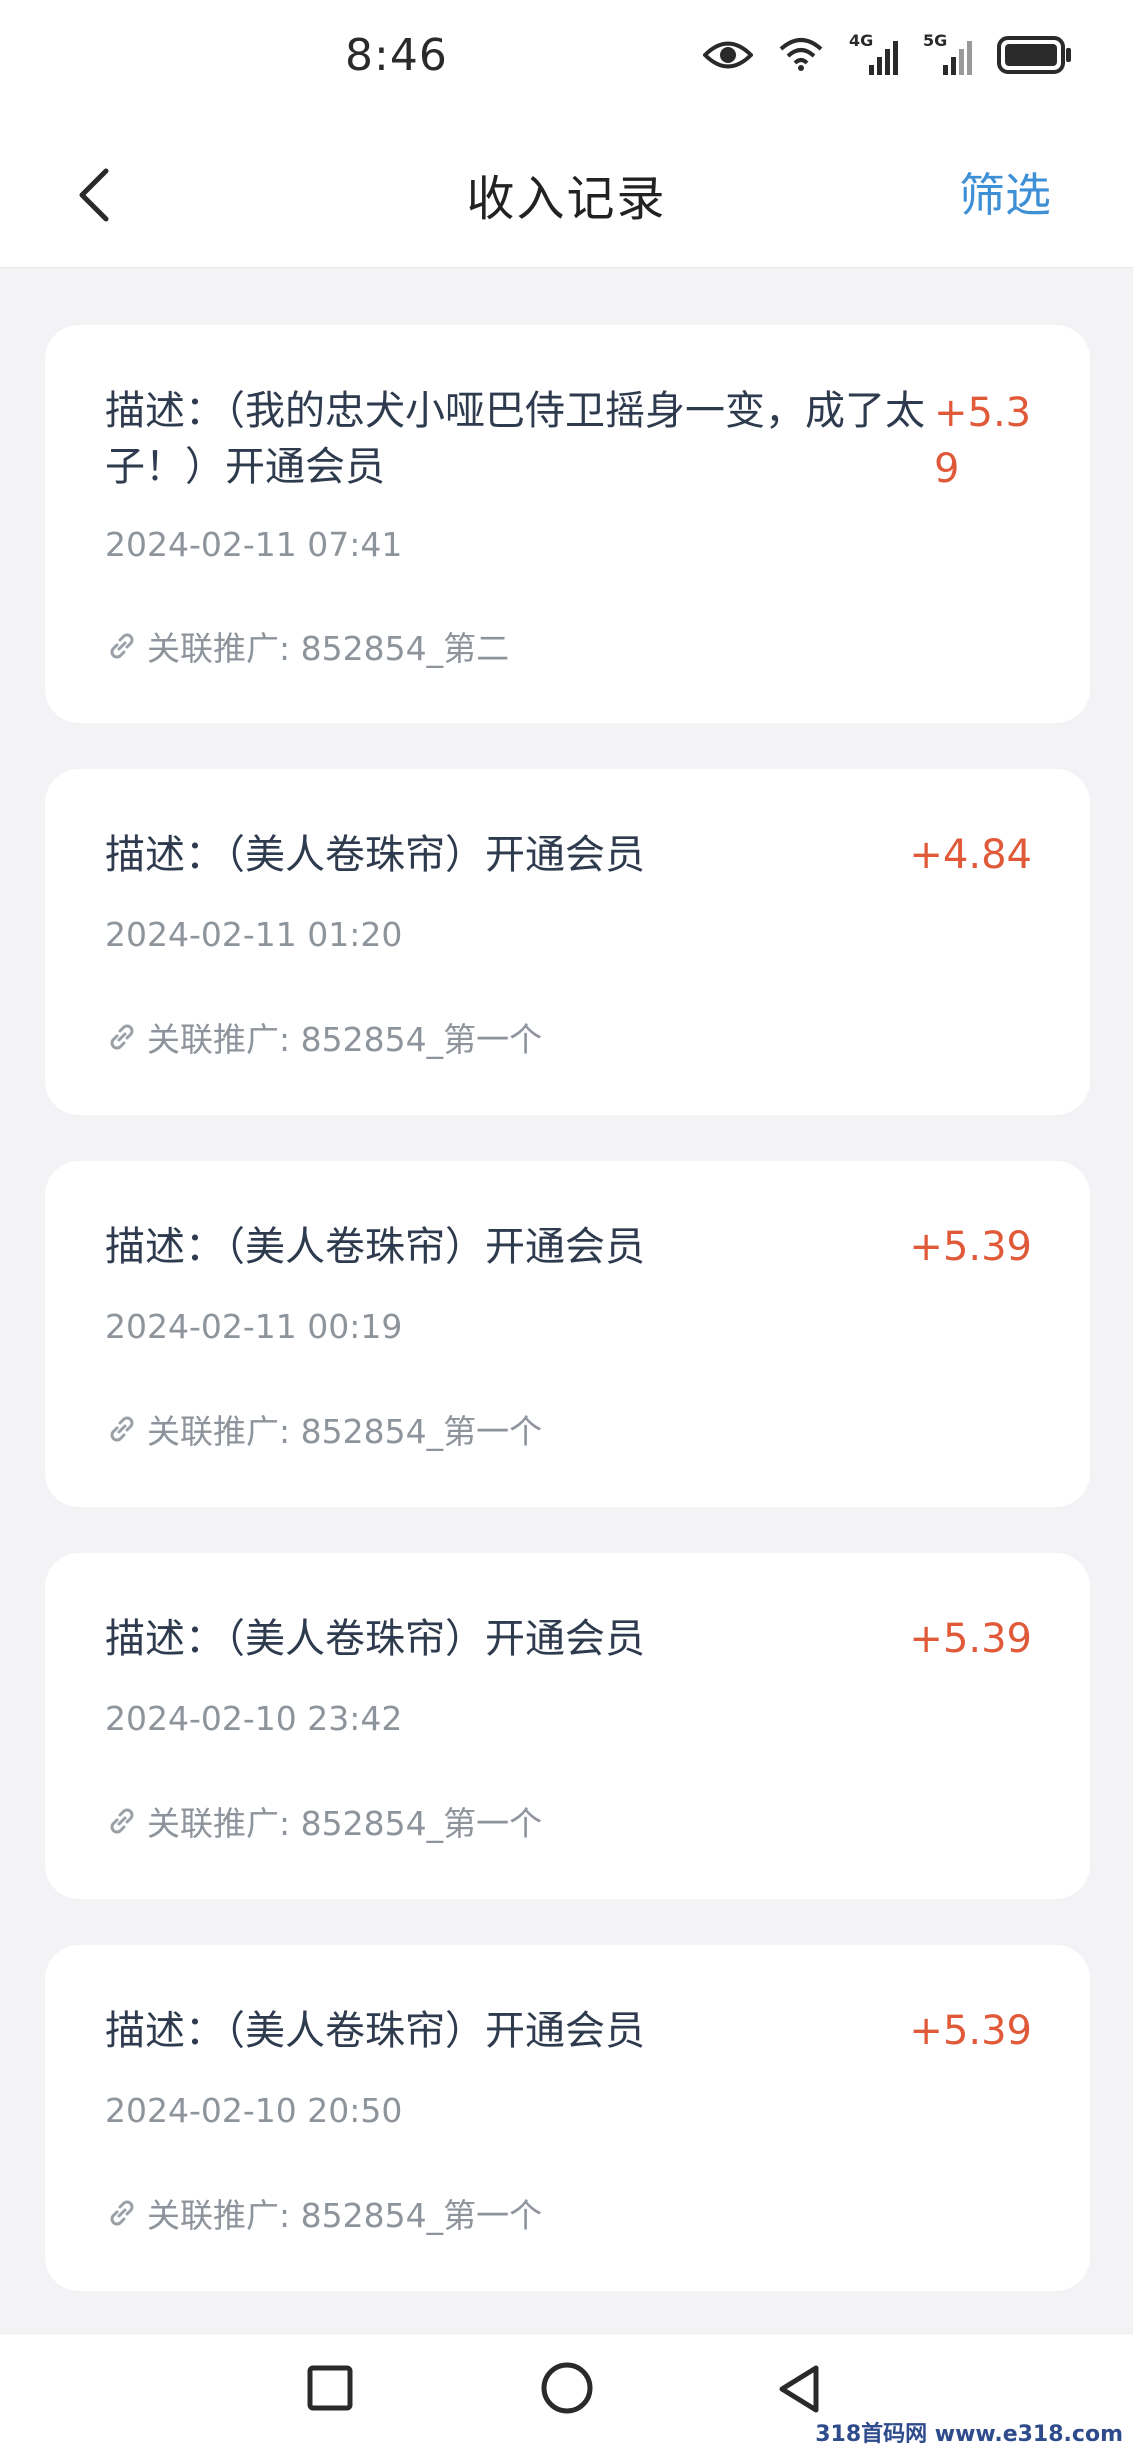 The width and height of the screenshot is (1133, 2454). What do you see at coordinates (566, 196) in the screenshot?
I see `app-header: 收入记录 筛选` at bounding box center [566, 196].